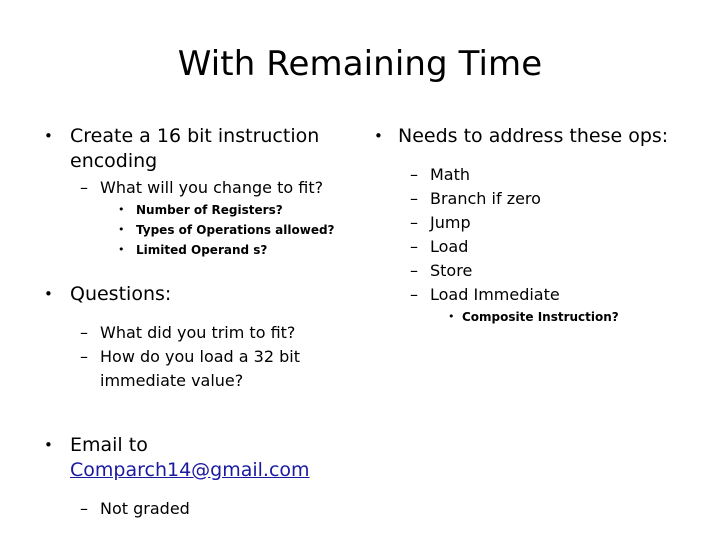 The width and height of the screenshot is (720, 540). I want to click on bullet-questions: • Questions:, so click(196, 294).